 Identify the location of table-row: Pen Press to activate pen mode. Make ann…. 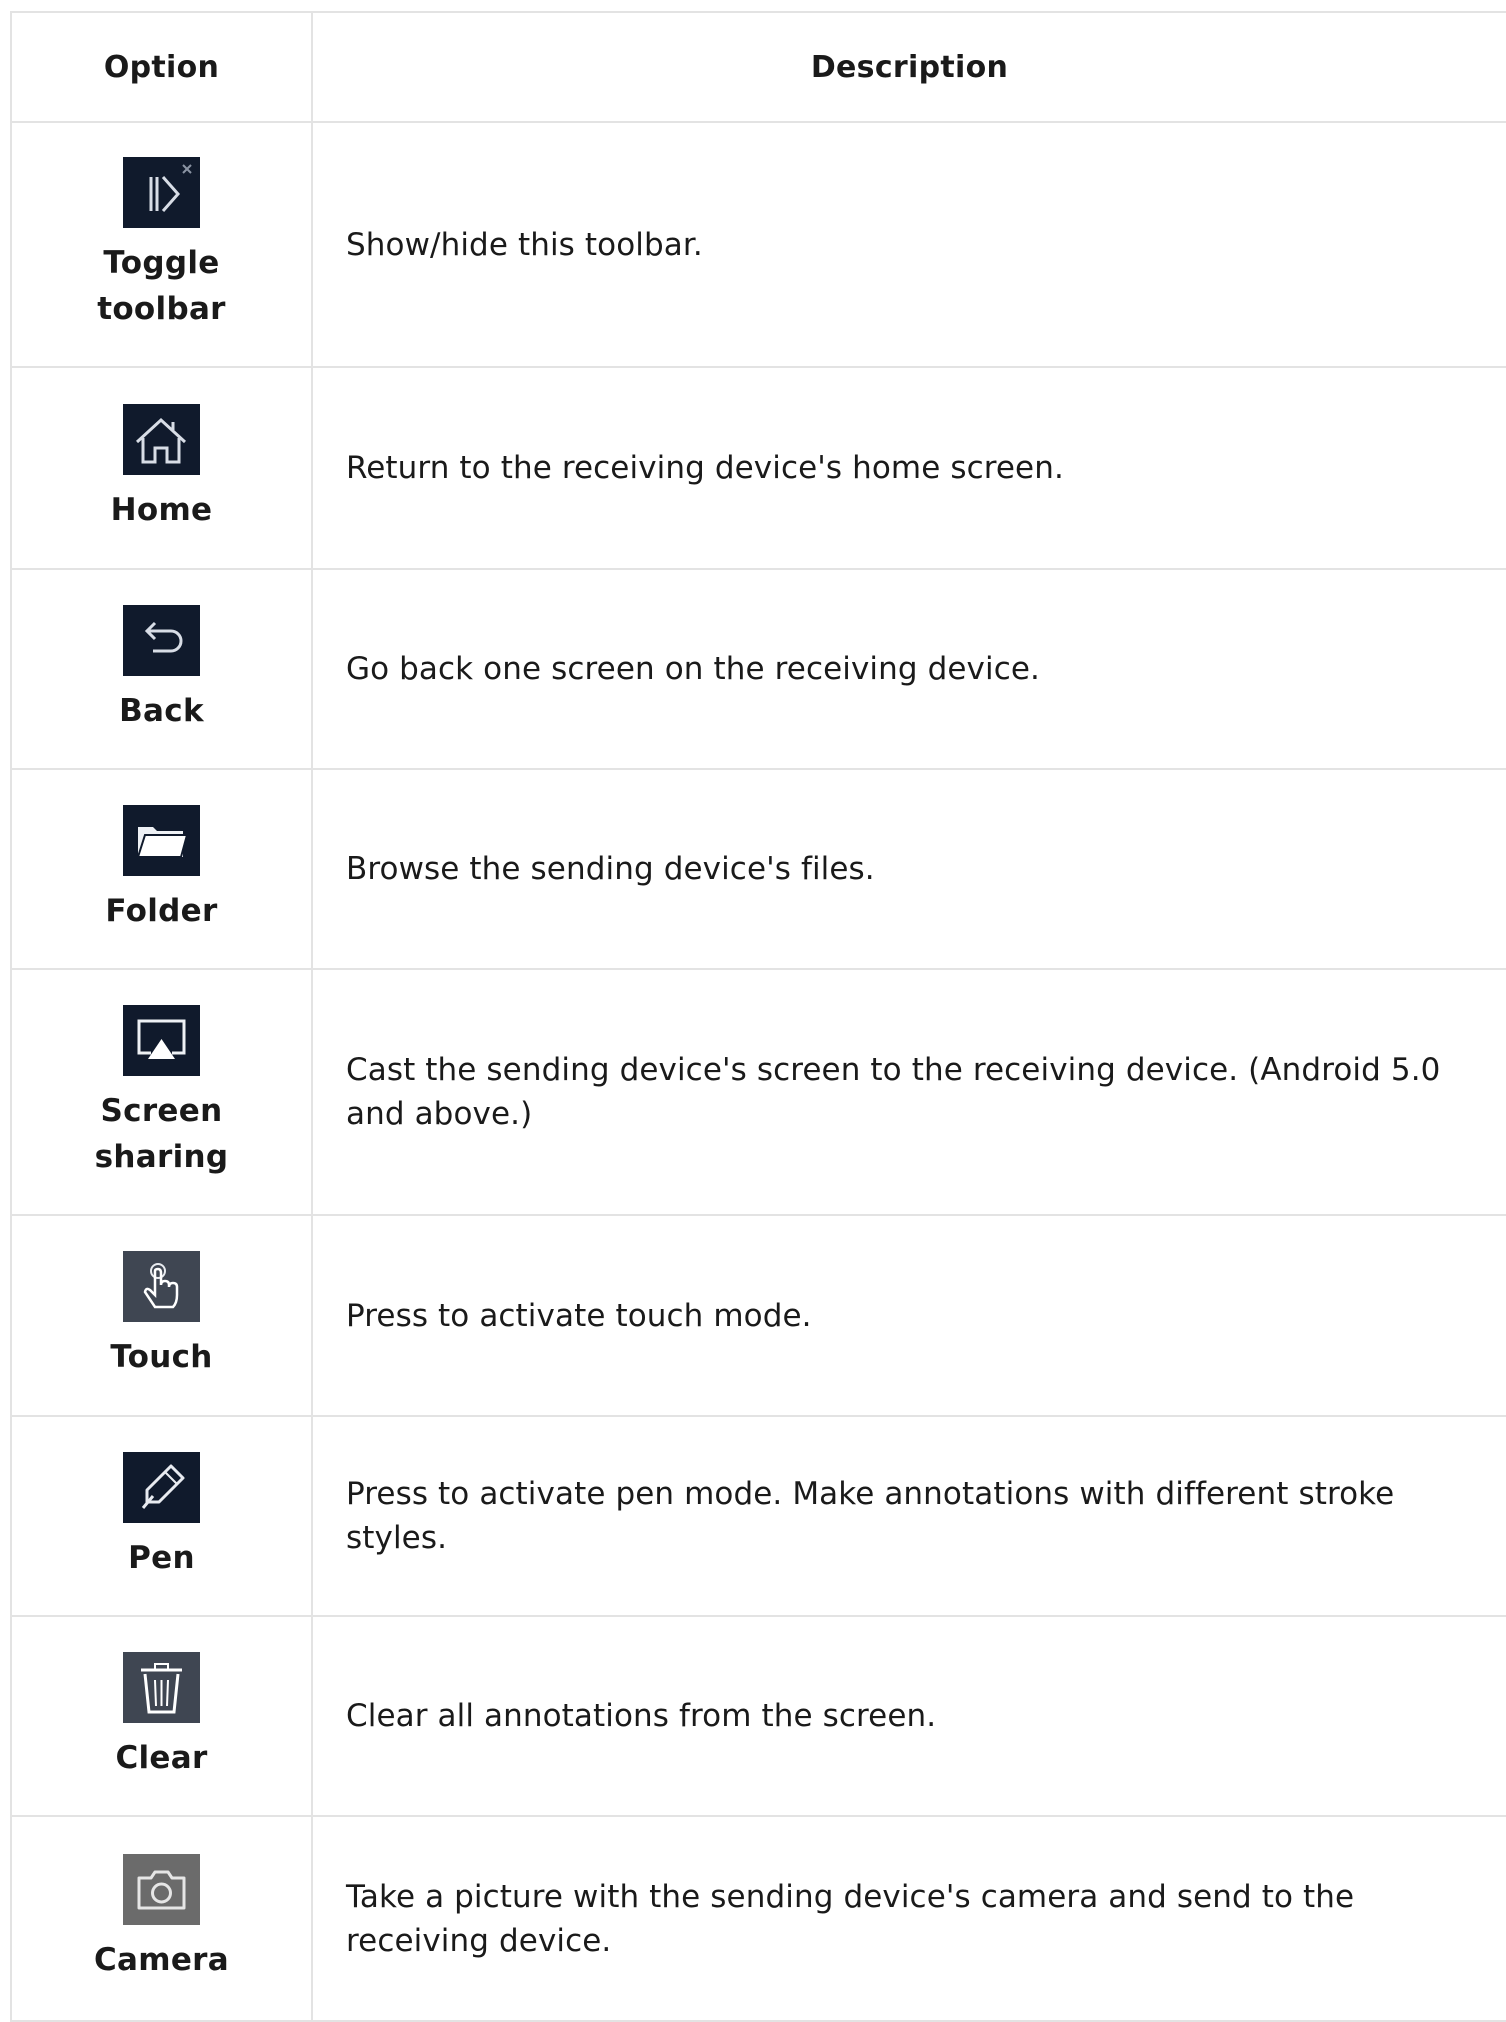
(758, 1516).